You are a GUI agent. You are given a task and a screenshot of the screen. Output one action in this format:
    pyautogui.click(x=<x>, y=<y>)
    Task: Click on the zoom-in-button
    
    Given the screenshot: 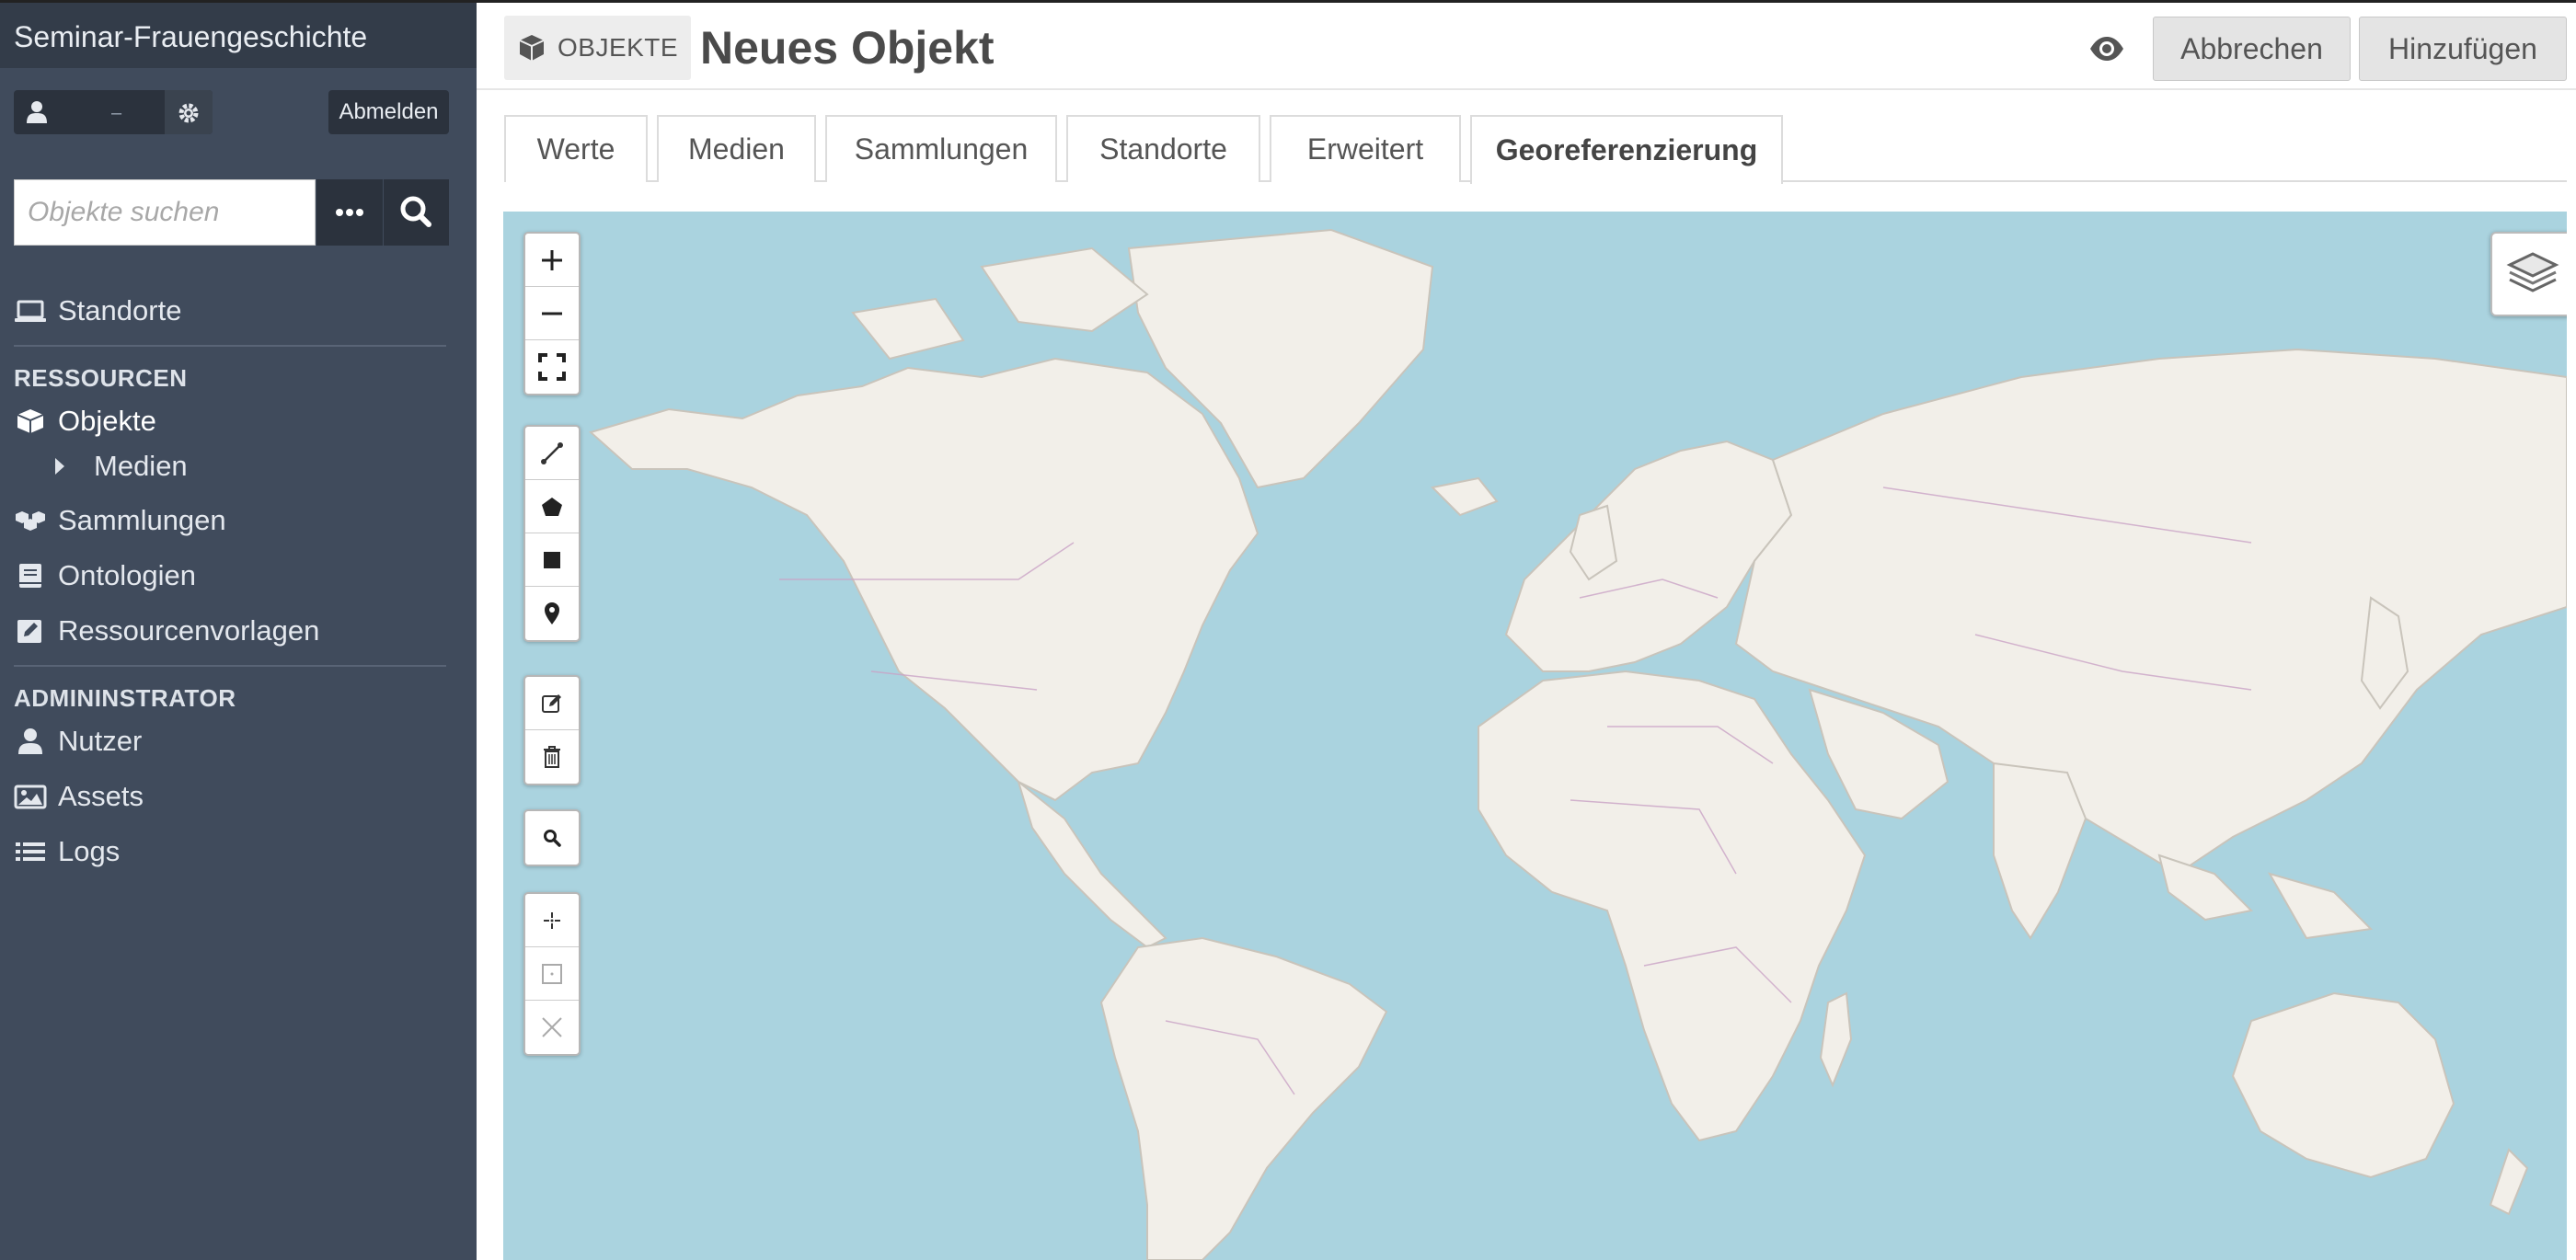 What is the action you would take?
    pyautogui.click(x=552, y=260)
    